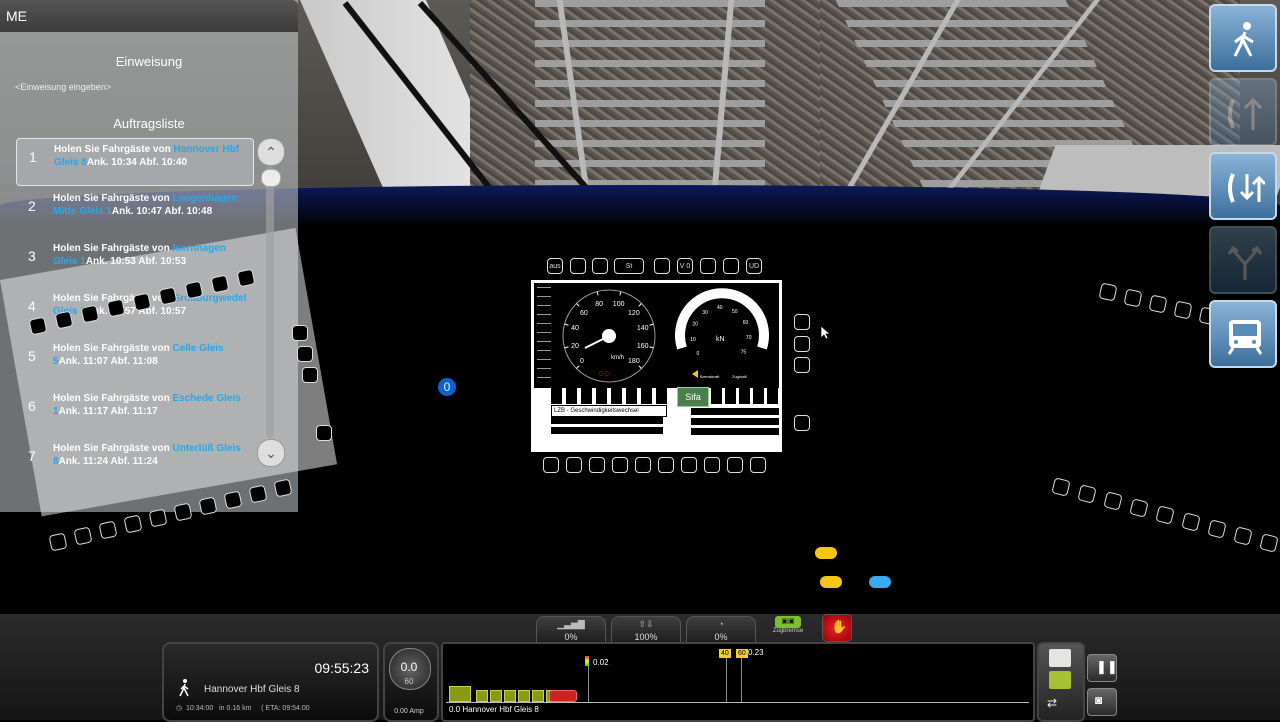 The width and height of the screenshot is (1280, 722). I want to click on phone-direction-button, so click(1243, 186).